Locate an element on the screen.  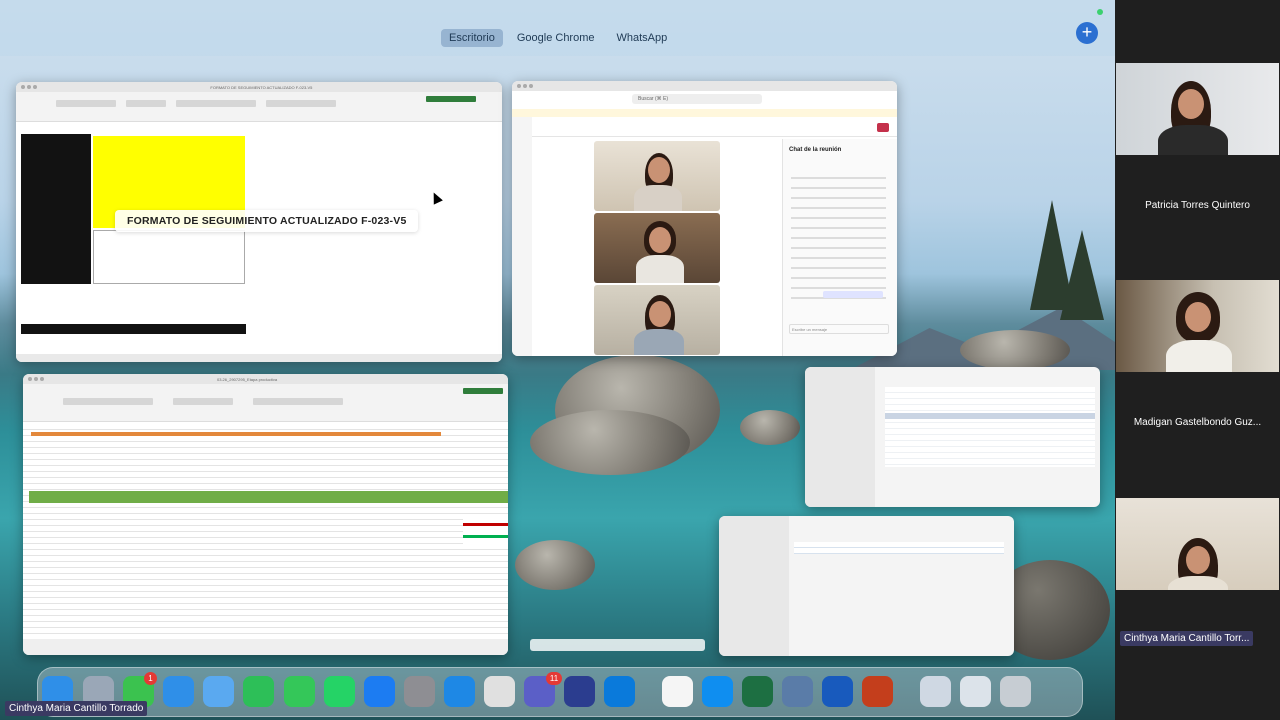
cells is located at coordinates (169, 257).